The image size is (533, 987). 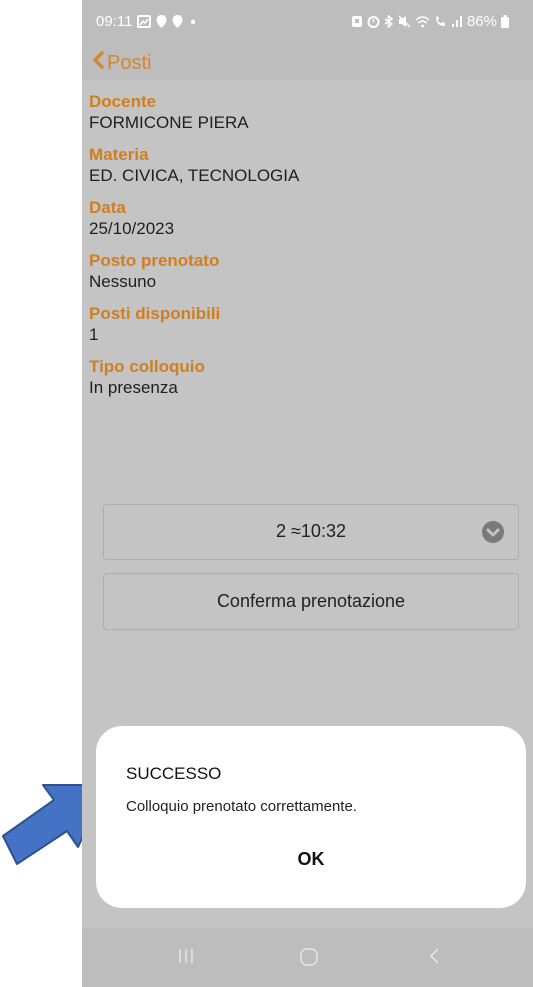 What do you see at coordinates (309, 113) in the screenshot?
I see `teacher-field: Docente FORMICONE PIERA` at bounding box center [309, 113].